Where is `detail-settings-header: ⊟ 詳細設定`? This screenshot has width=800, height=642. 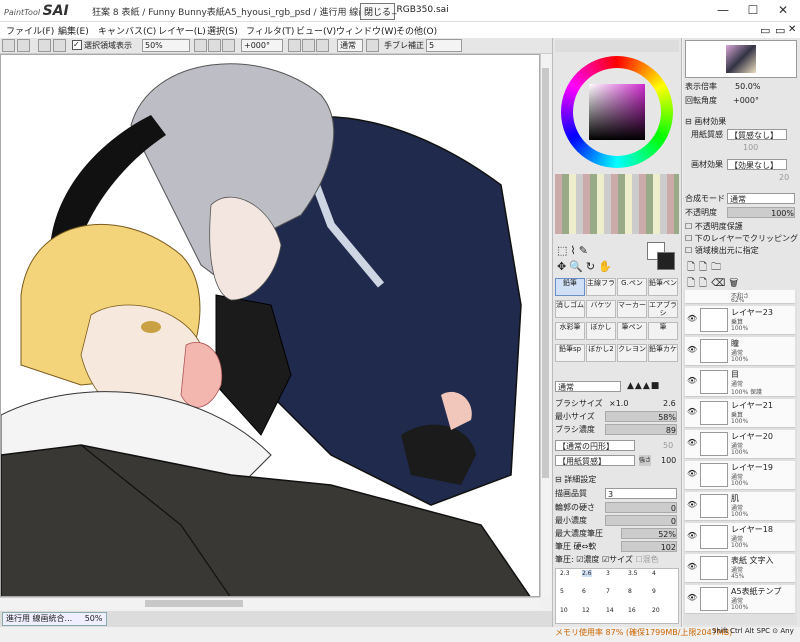 detail-settings-header: ⊟ 詳細設定 is located at coordinates (575, 479).